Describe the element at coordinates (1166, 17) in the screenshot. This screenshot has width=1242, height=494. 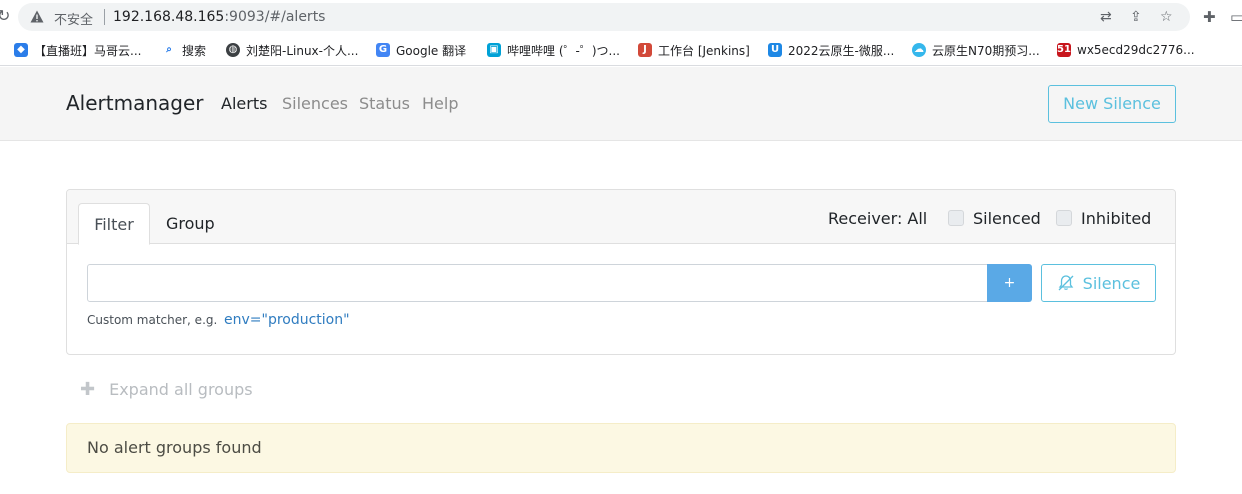
I see `star-icon: ☆` at that location.